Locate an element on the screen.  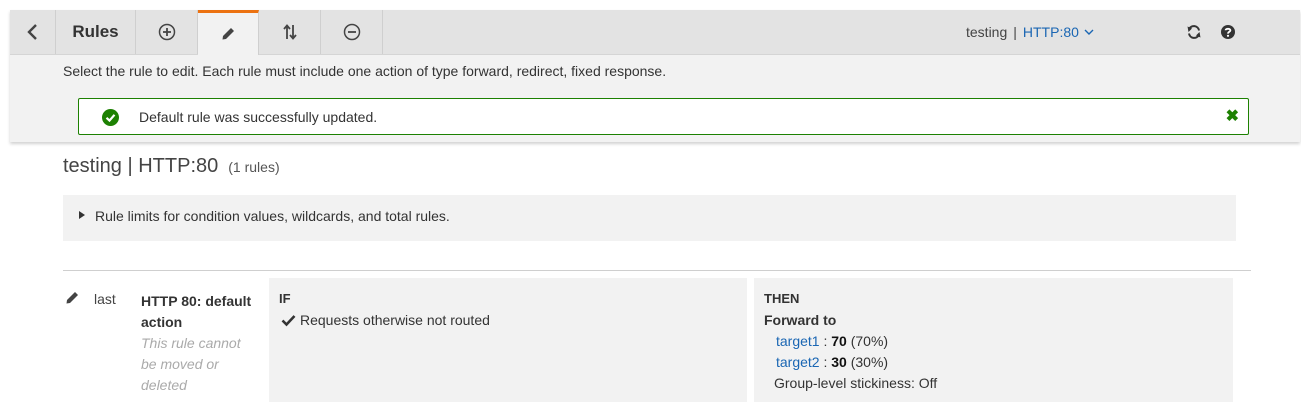
back-icon is located at coordinates (31, 32).